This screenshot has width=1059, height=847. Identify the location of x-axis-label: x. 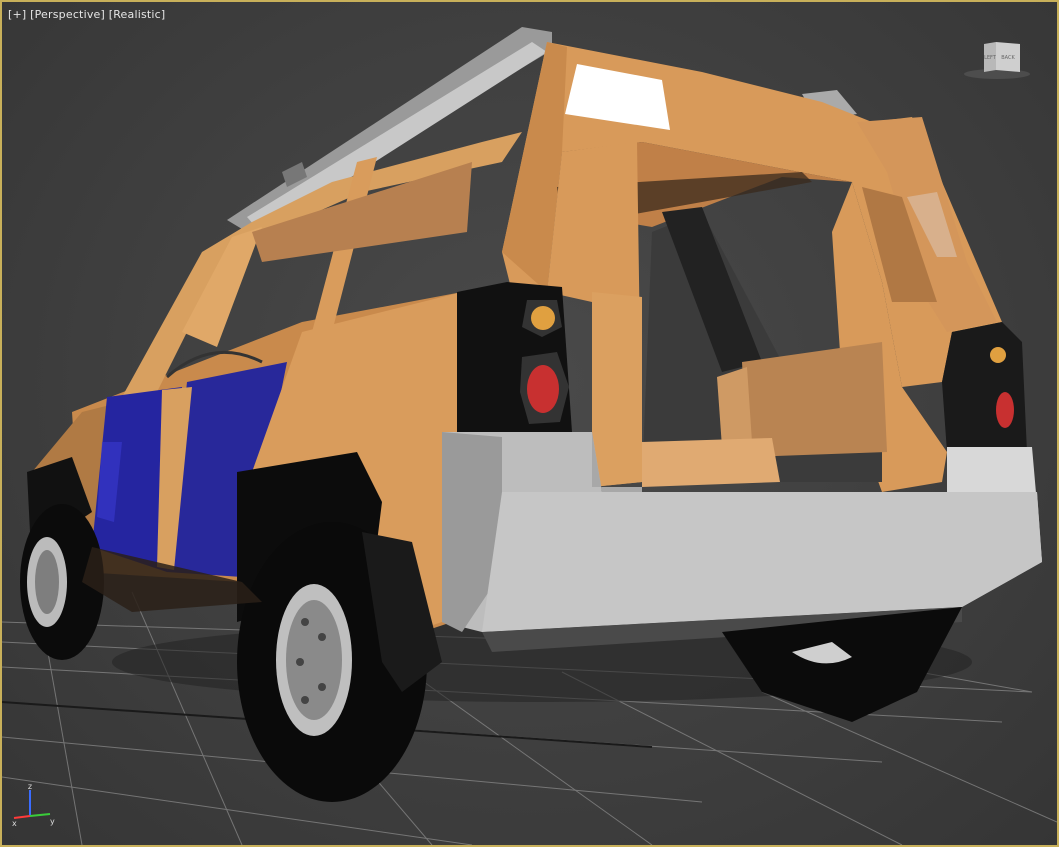
(14, 823).